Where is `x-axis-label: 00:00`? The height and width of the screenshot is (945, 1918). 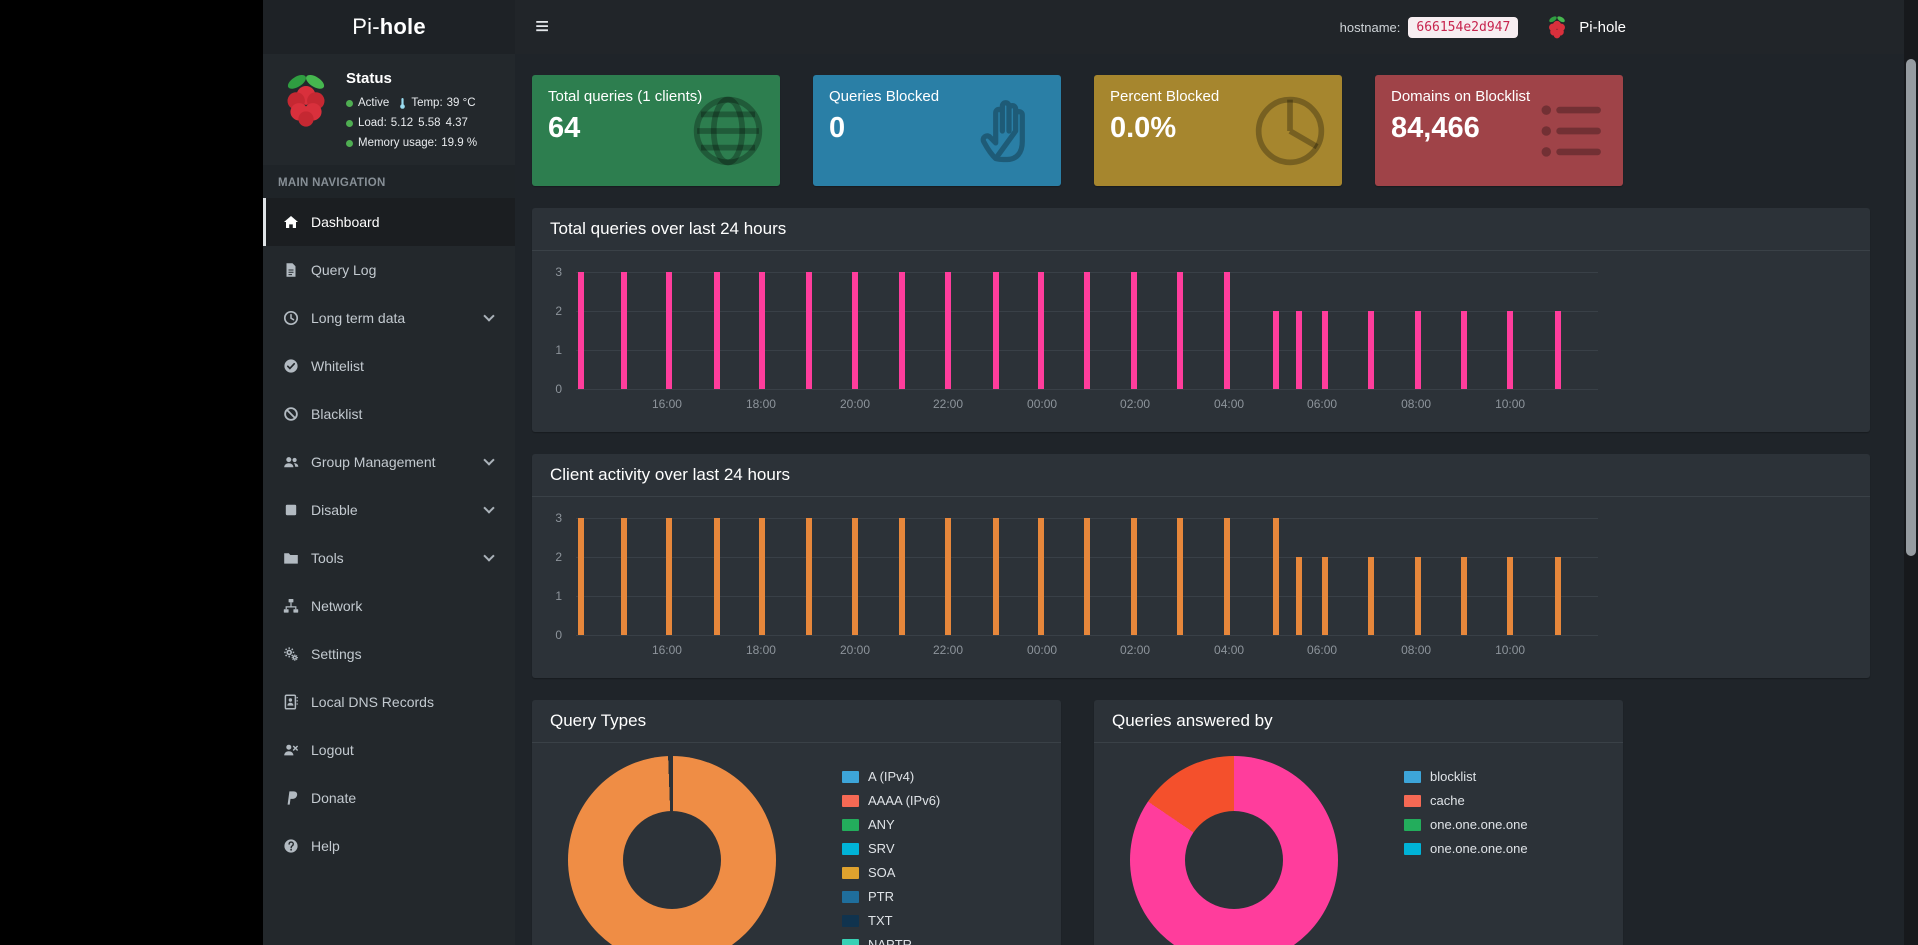
x-axis-label: 00:00 is located at coordinates (1042, 404).